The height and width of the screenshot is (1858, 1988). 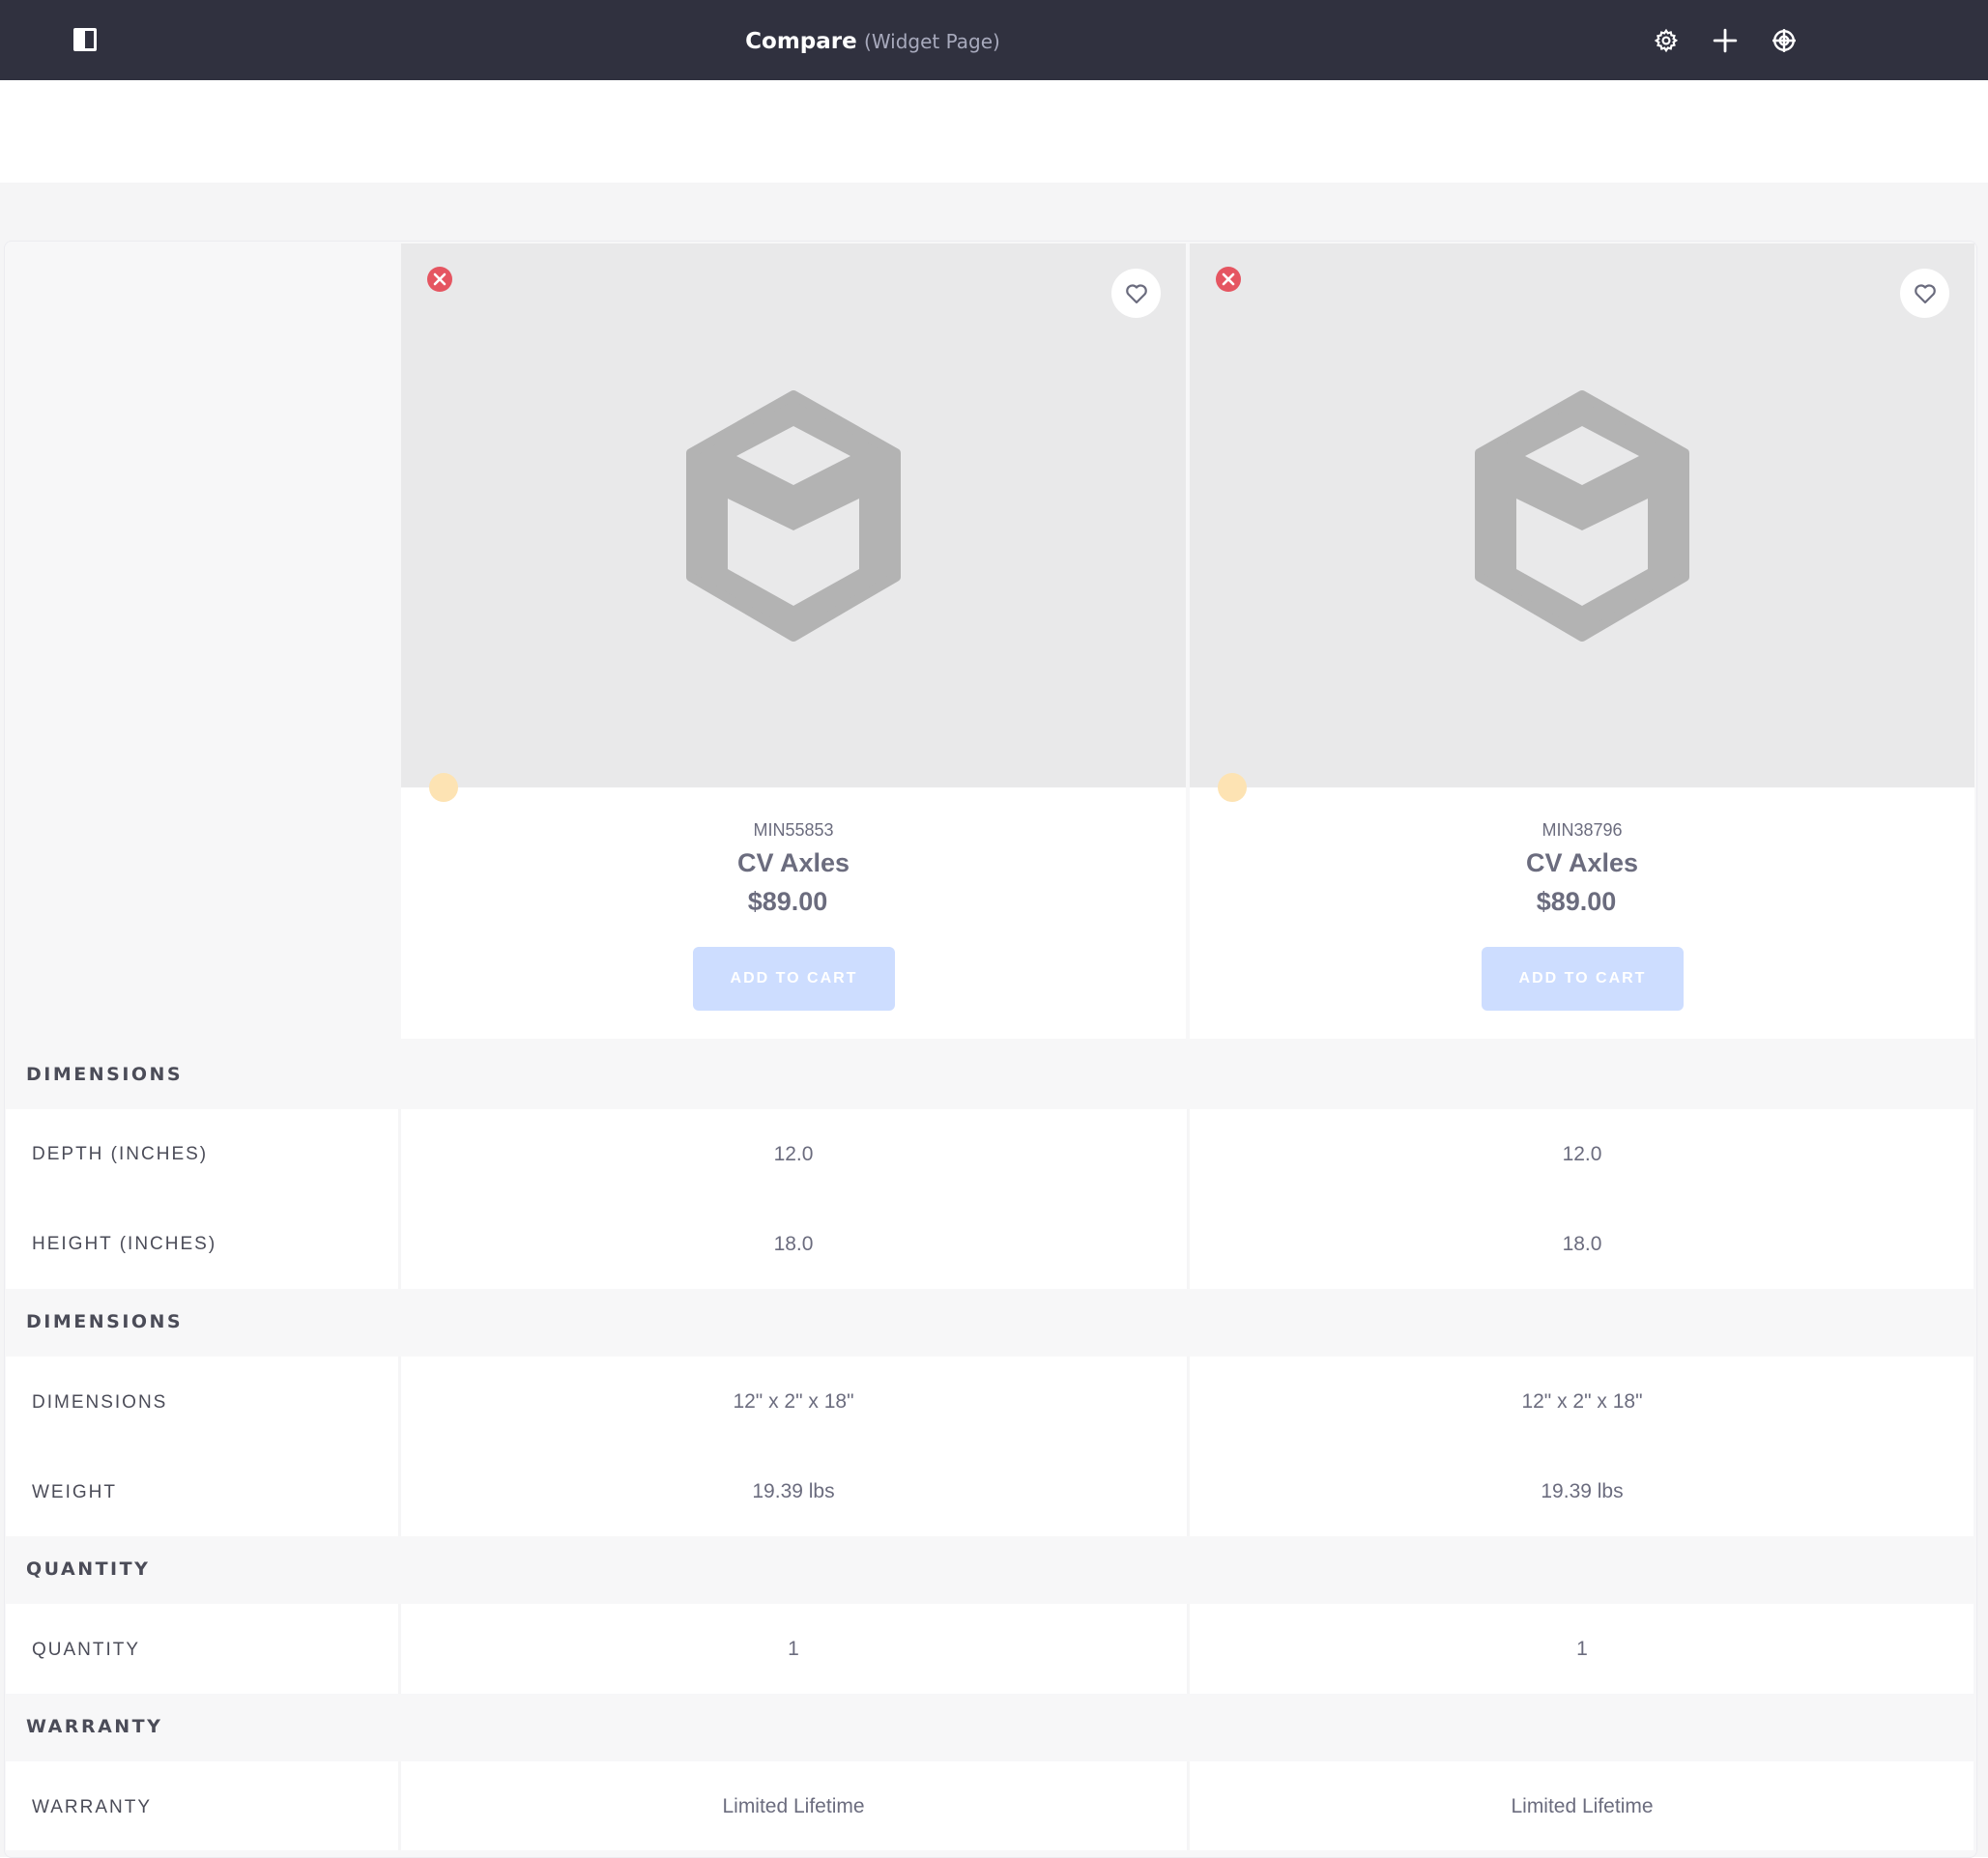 What do you see at coordinates (1582, 830) in the screenshot?
I see `product-sku: MIN38796` at bounding box center [1582, 830].